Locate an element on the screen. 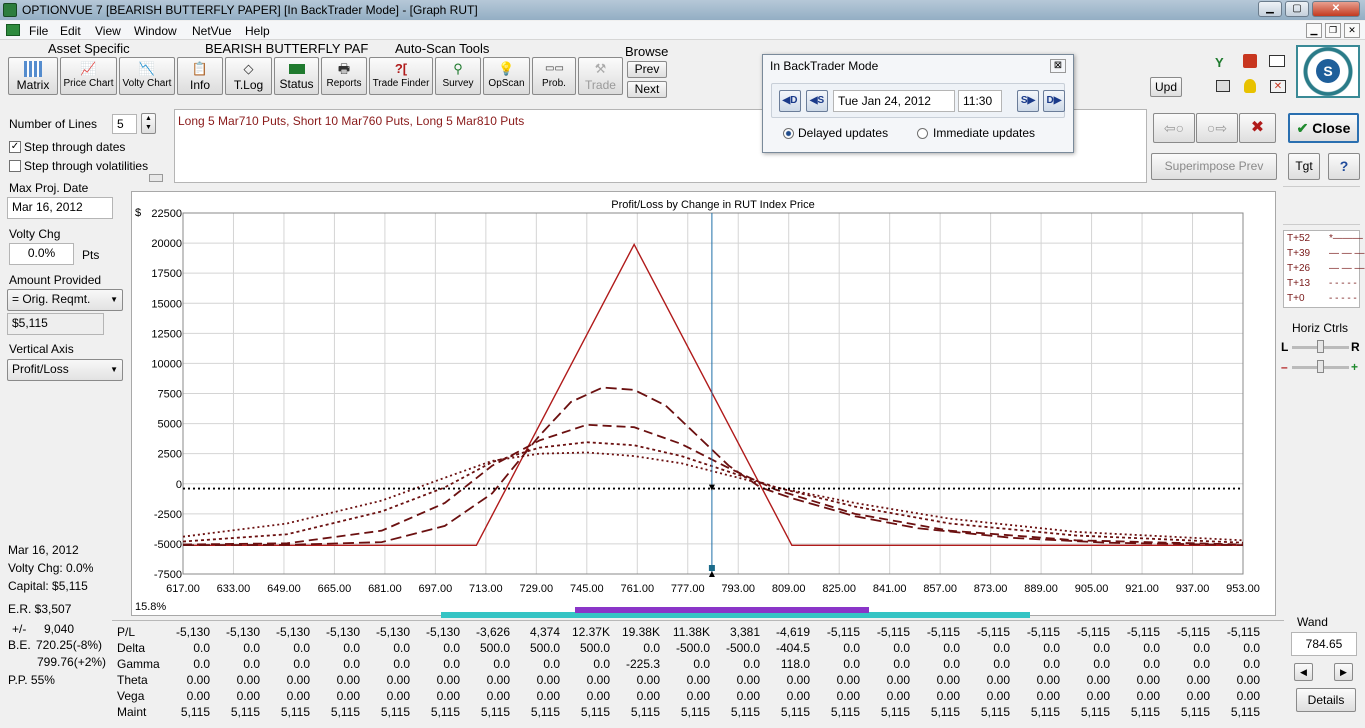 The width and height of the screenshot is (1365, 728). x-tick-label: 937.00 is located at coordinates (1193, 589).